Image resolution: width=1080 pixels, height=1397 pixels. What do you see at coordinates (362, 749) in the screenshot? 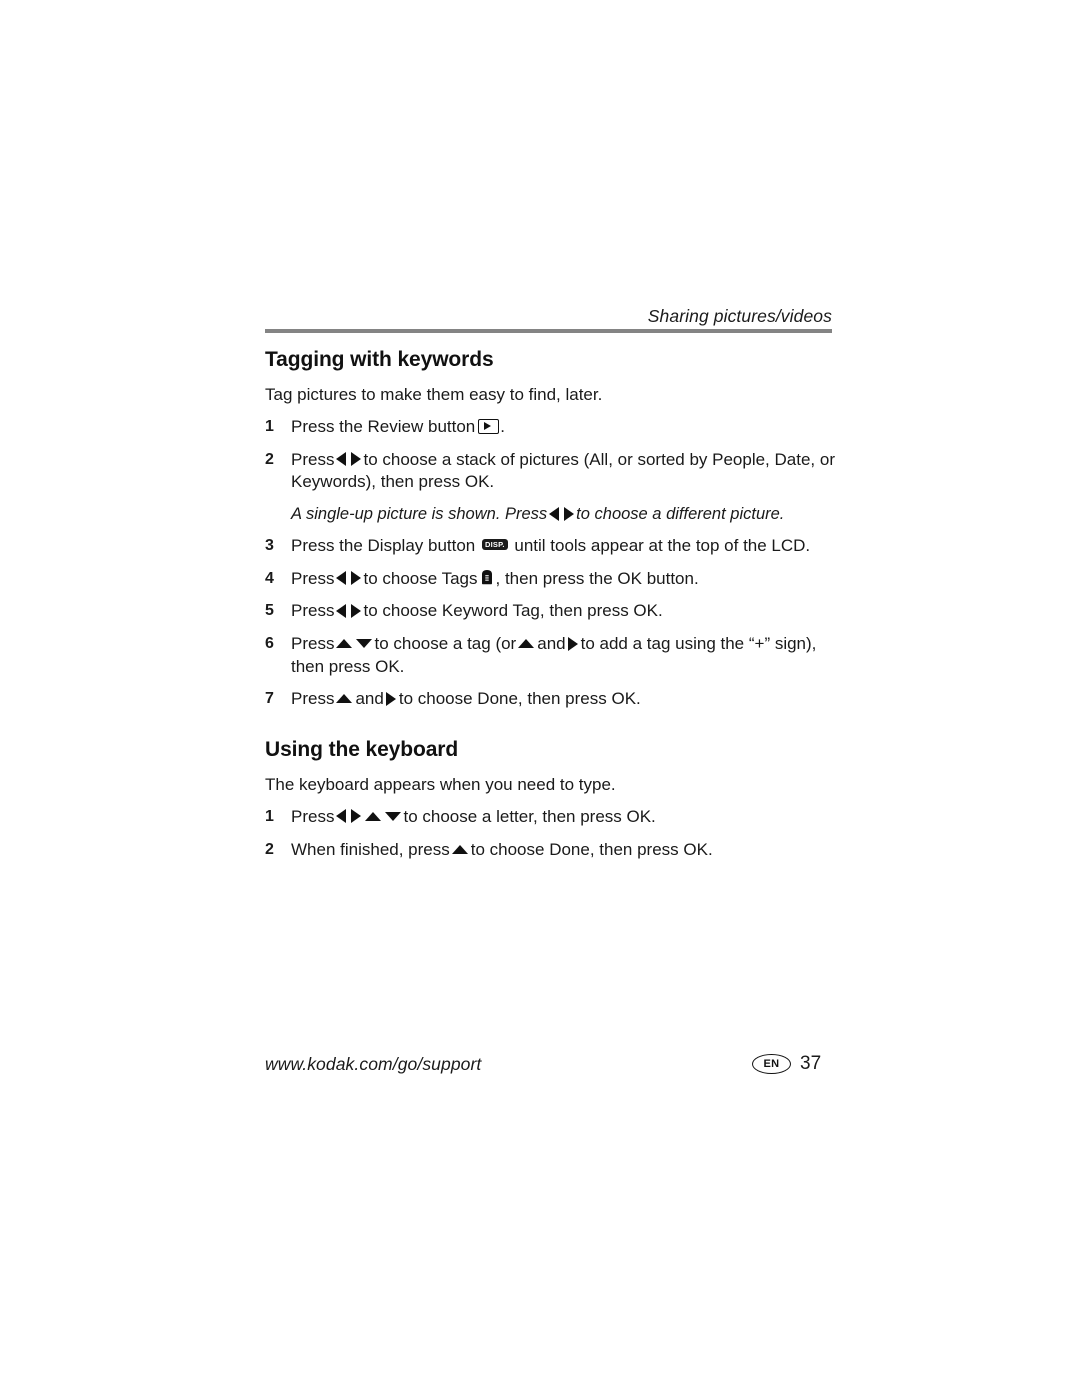
I see `section-title: Using the keyboard` at bounding box center [362, 749].